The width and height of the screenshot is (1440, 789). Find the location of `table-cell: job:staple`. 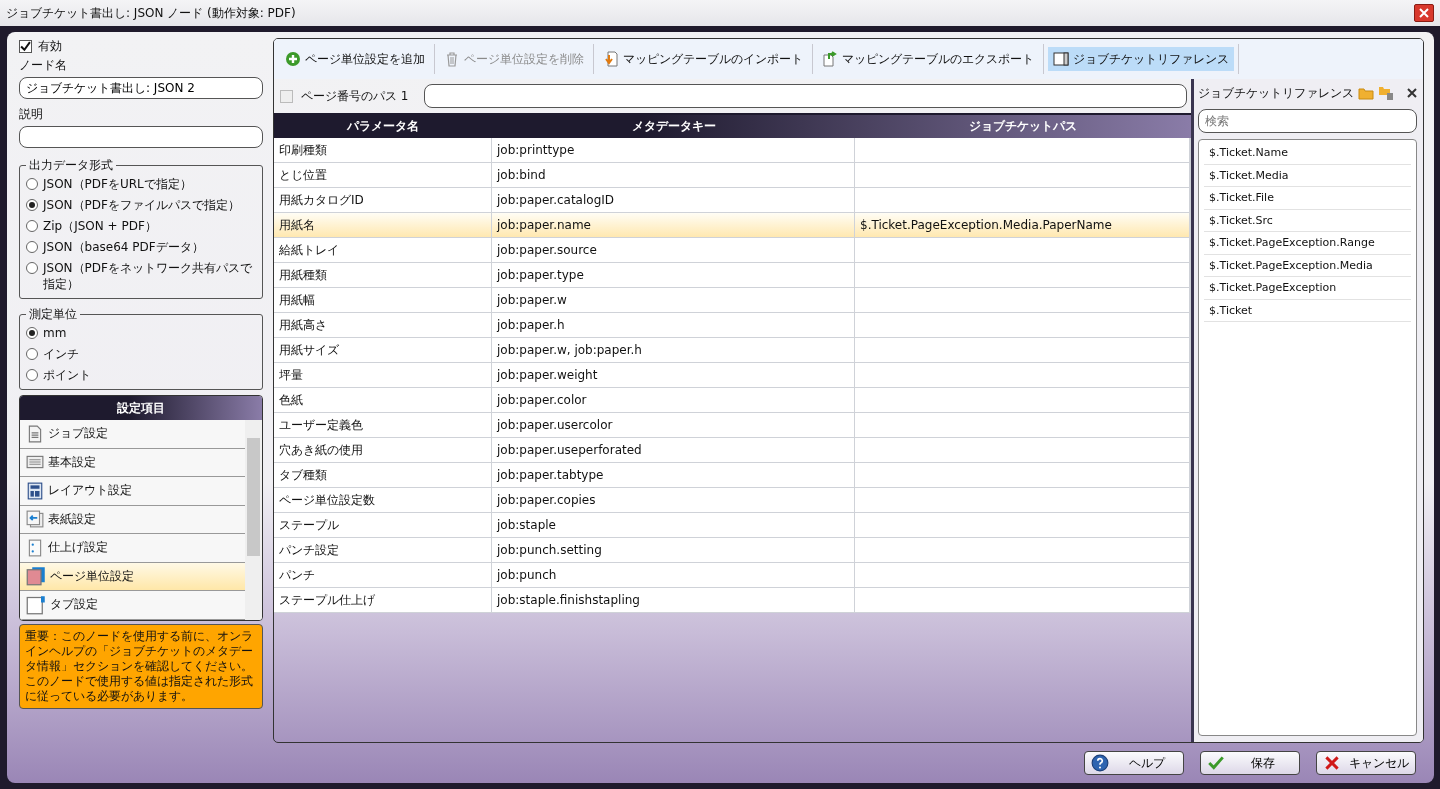

table-cell: job:staple is located at coordinates (526, 525).